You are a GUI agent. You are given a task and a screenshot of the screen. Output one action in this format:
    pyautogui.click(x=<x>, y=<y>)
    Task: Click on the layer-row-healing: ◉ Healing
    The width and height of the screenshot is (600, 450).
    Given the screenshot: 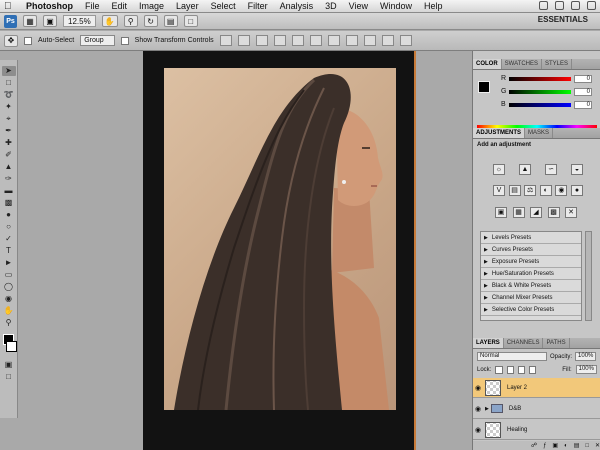 What is the action you would take?
    pyautogui.click(x=536, y=430)
    